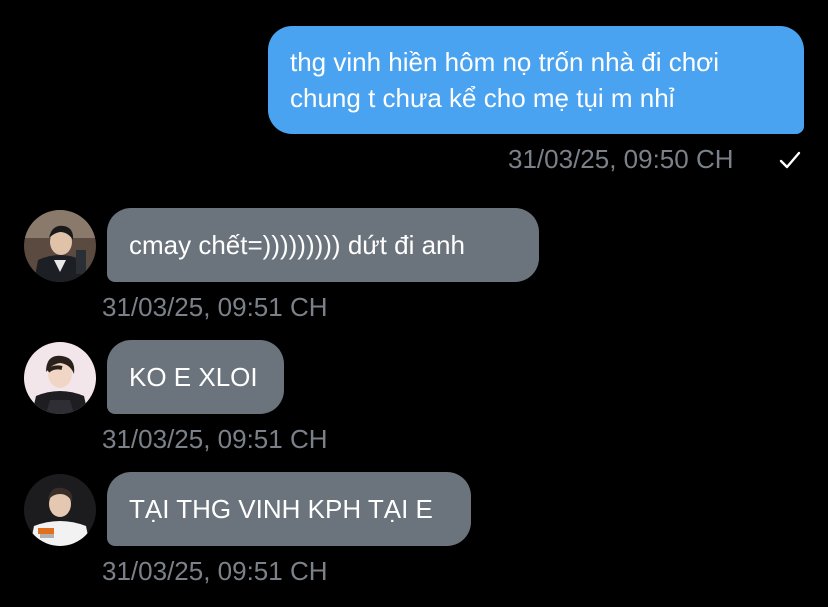 The image size is (828, 607). Describe the element at coordinates (289, 509) in the screenshot. I see `incoming-message-bubble: TẠI THG VINH KPH TẠI E` at that location.